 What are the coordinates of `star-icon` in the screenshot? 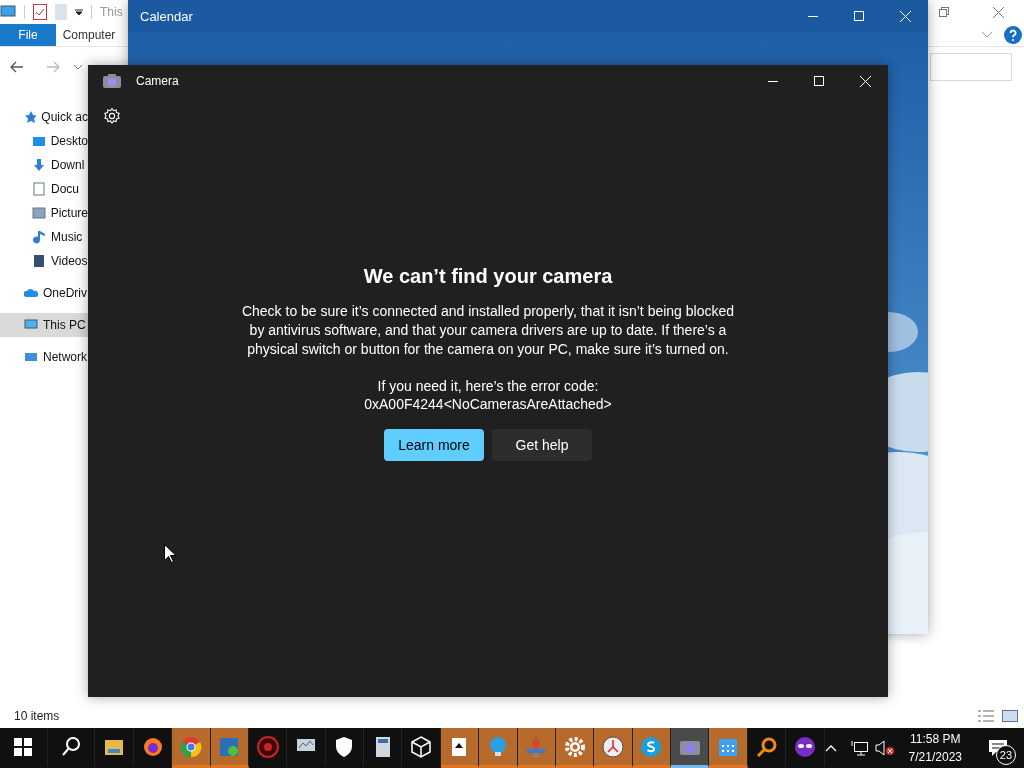 It's located at (30, 117).